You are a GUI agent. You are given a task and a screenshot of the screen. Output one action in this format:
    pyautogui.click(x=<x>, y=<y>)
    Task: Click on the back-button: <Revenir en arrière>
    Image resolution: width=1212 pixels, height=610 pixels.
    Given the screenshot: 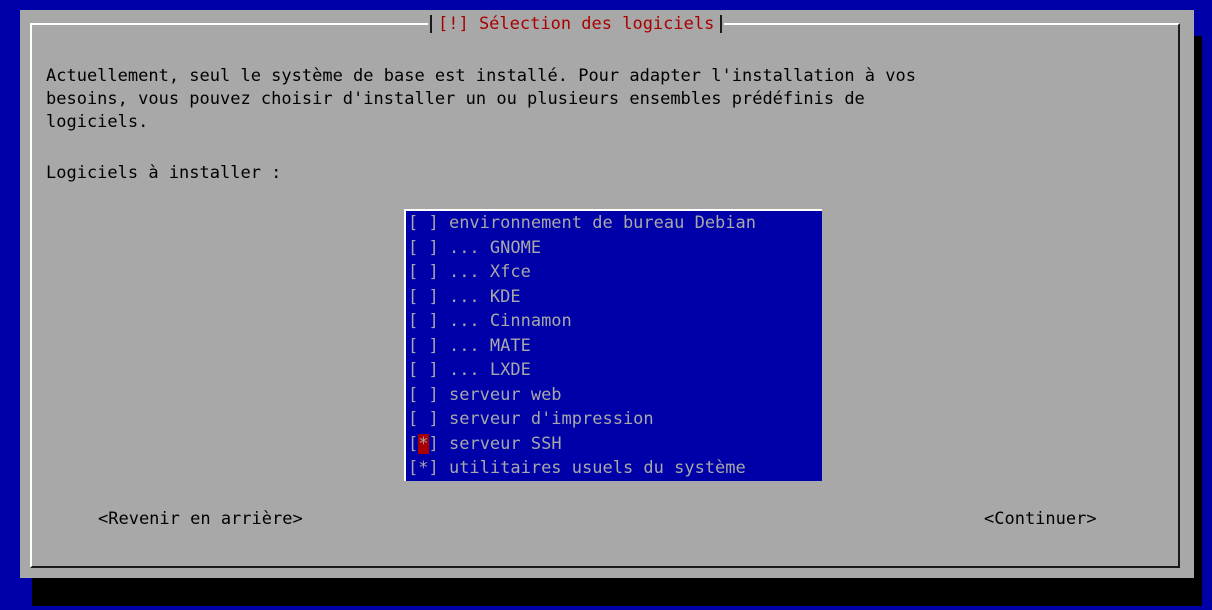 What is the action you would take?
    pyautogui.click(x=200, y=519)
    